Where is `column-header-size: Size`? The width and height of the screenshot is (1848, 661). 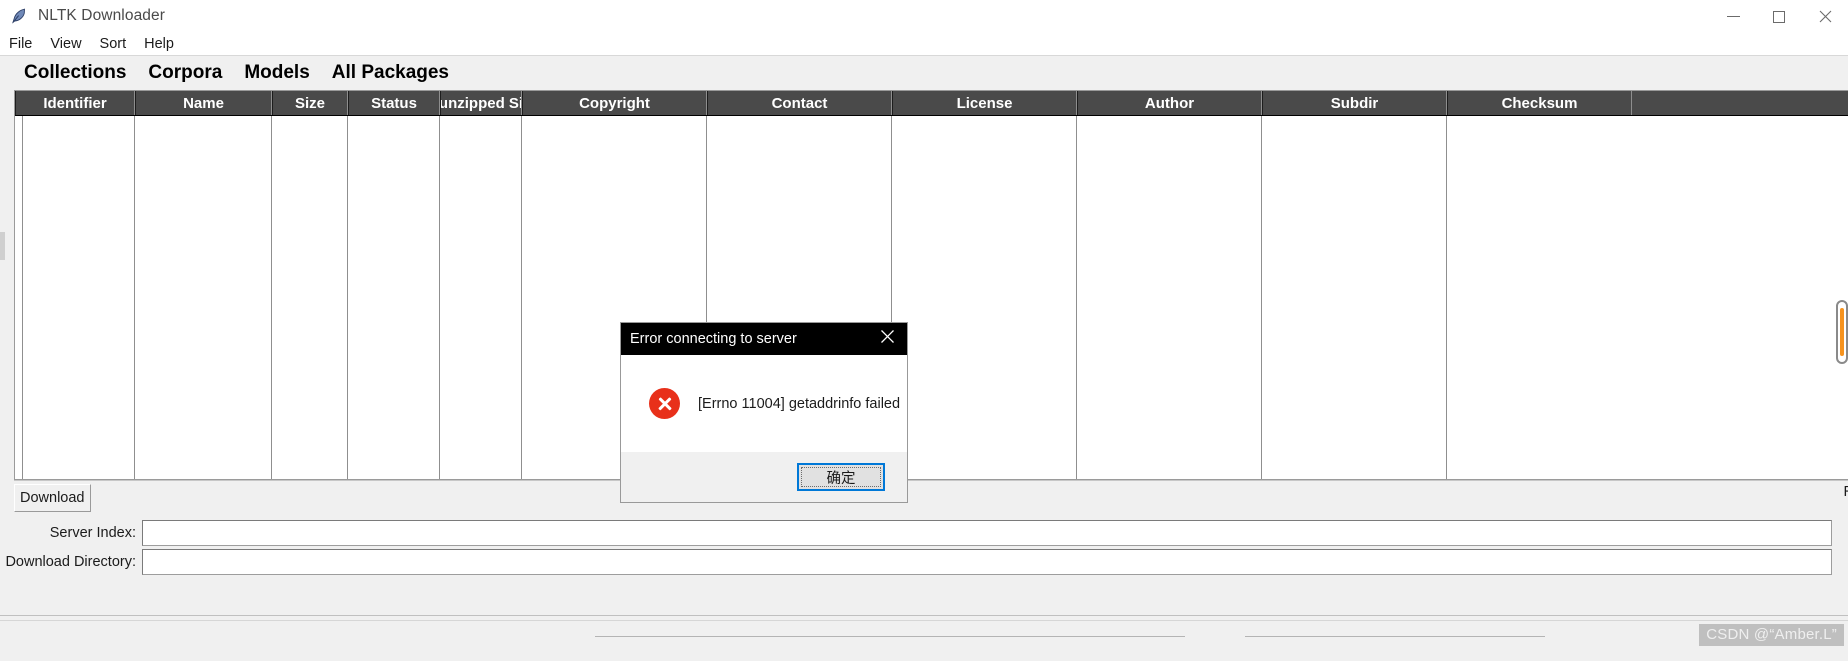 column-header-size: Size is located at coordinates (310, 103).